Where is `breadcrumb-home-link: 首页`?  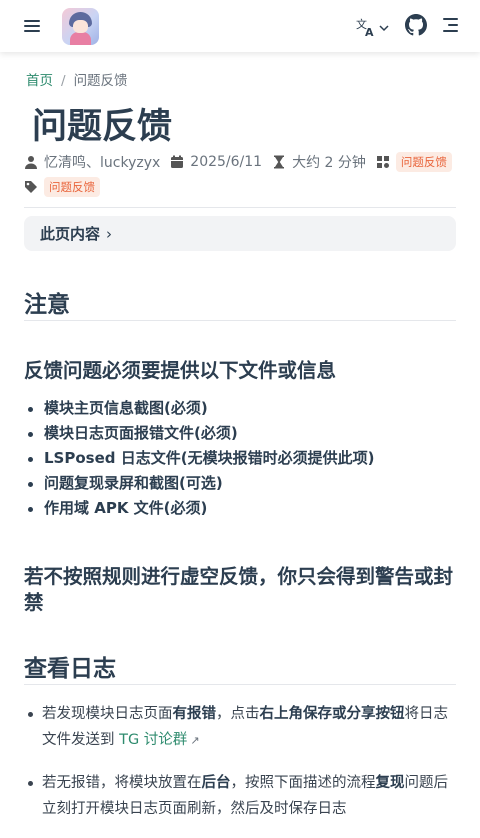
breadcrumb-home-link: 首页 is located at coordinates (39, 81).